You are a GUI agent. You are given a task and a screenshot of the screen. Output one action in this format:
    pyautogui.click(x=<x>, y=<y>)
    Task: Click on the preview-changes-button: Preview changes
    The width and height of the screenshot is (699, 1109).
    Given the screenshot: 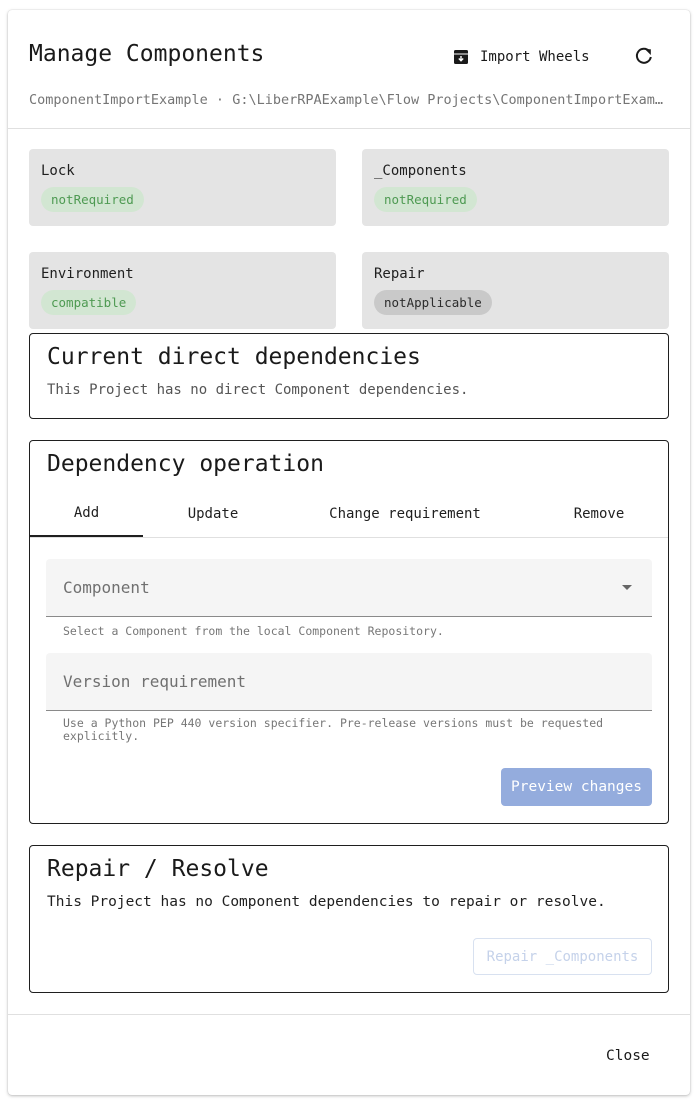 What is the action you would take?
    pyautogui.click(x=576, y=787)
    